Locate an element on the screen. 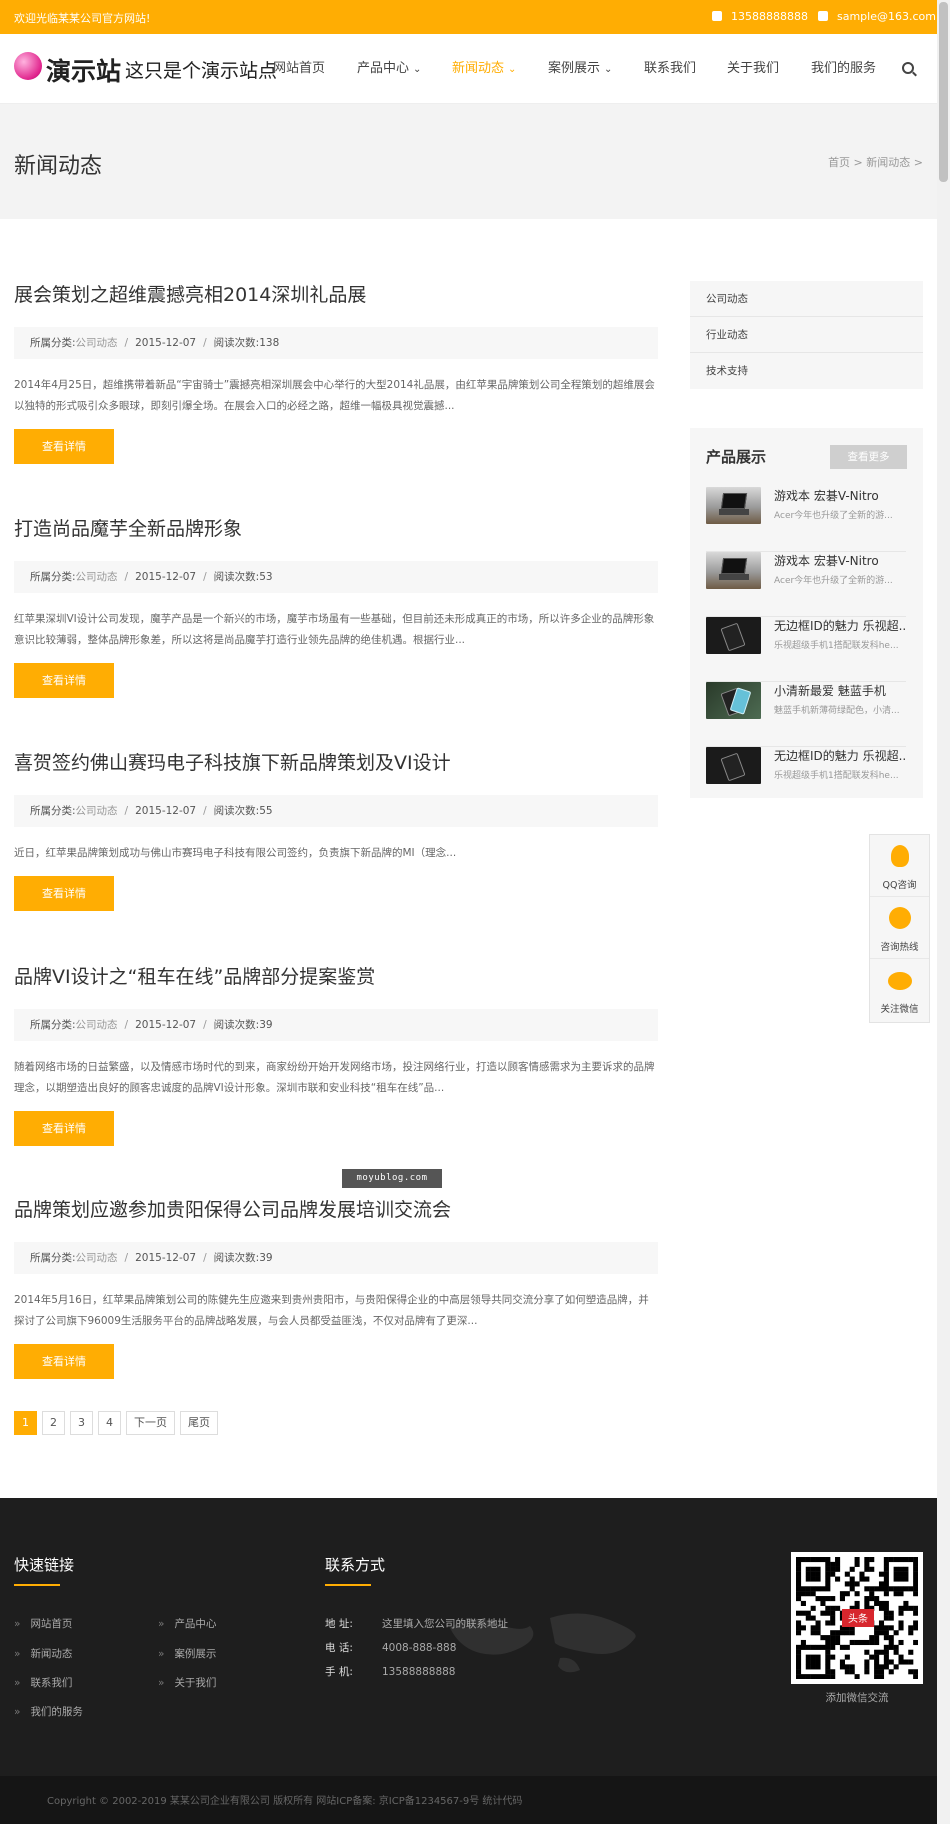 Image resolution: width=950 pixels, height=1824 pixels. page-button: 尾页 is located at coordinates (199, 1423).